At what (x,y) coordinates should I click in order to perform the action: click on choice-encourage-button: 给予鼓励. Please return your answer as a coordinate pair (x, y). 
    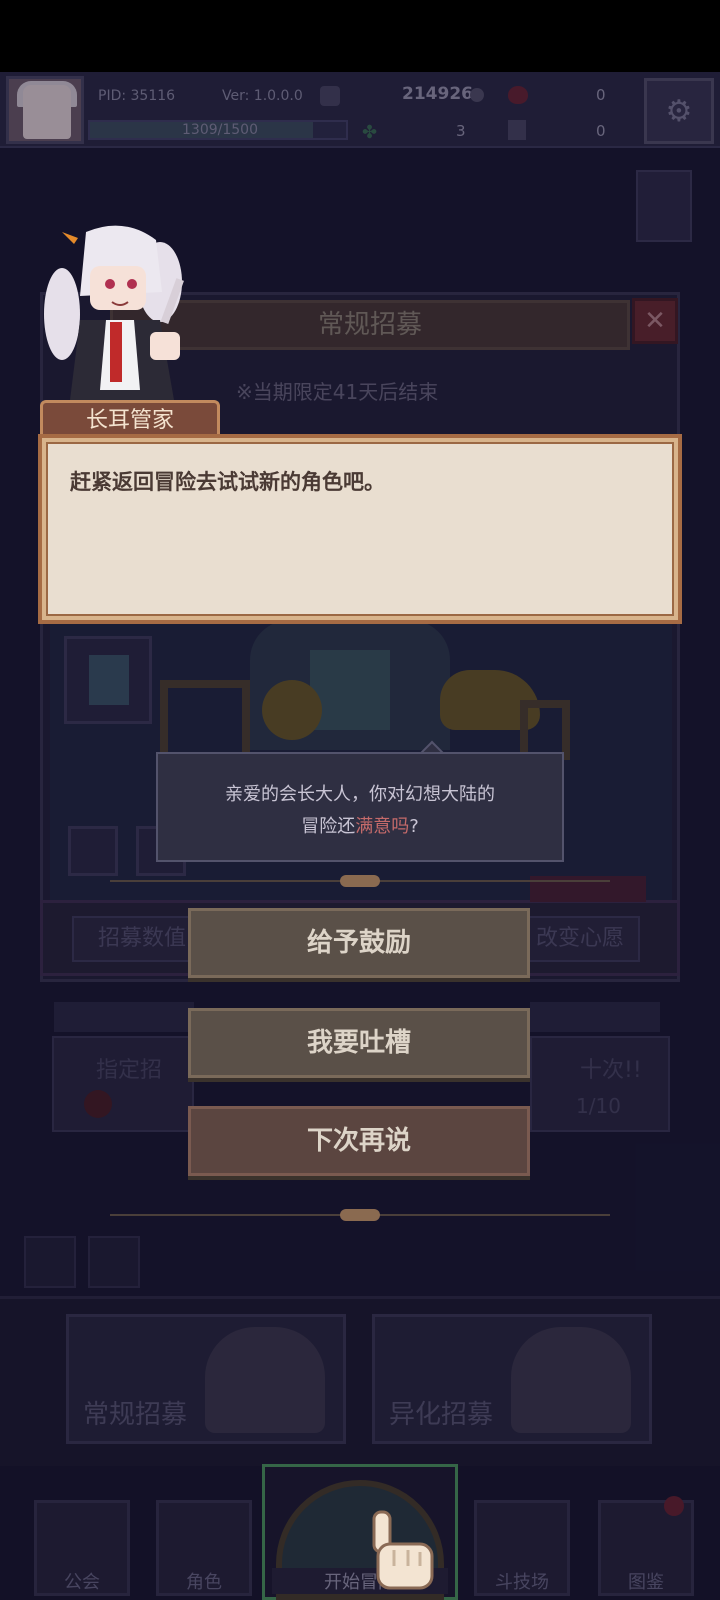
    Looking at the image, I should click on (359, 943).